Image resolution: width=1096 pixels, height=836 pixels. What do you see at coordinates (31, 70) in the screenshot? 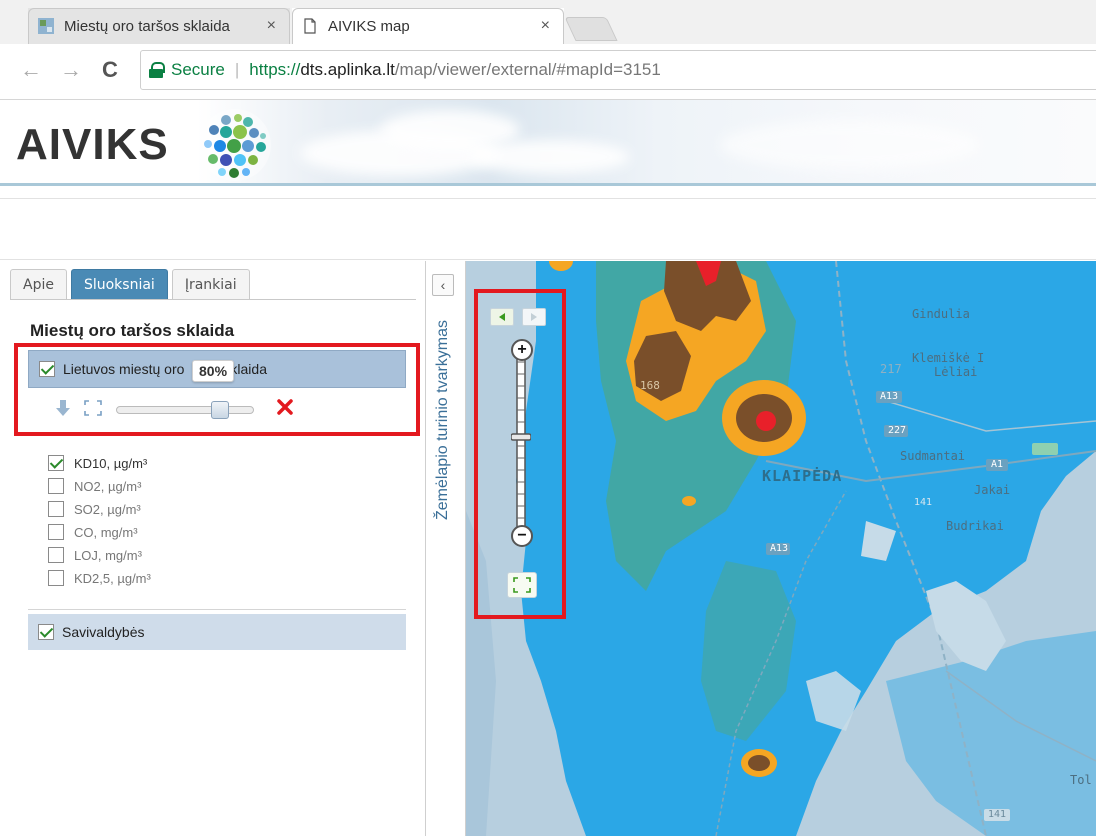
I see `back-button: ←` at bounding box center [31, 70].